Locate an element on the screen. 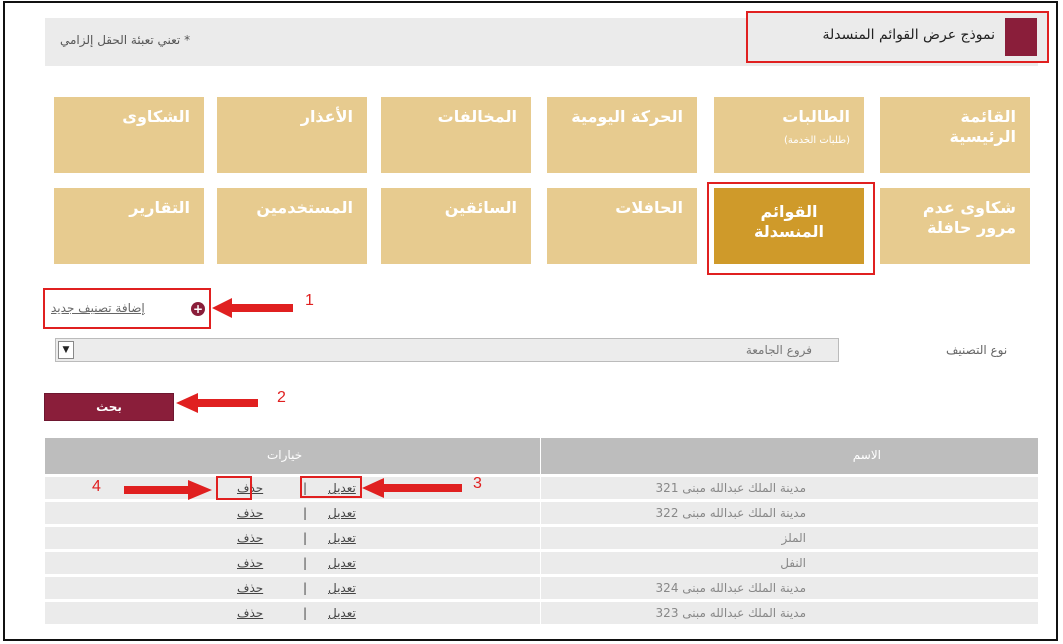  annotation-4: 4 is located at coordinates (96, 486).